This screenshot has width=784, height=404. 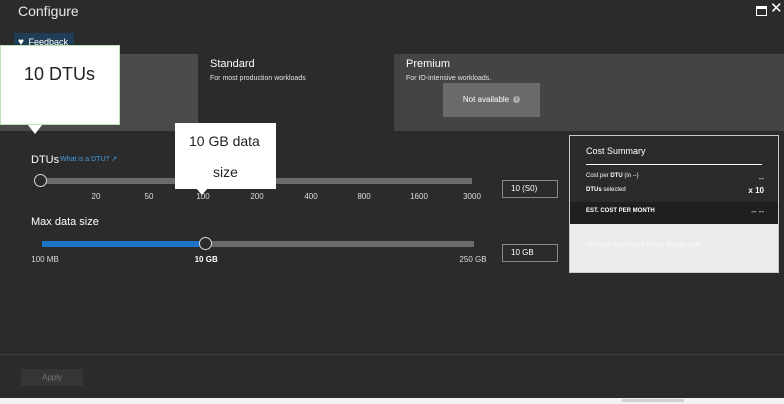 What do you see at coordinates (612, 176) in the screenshot?
I see `cost-per-dtu-label: Cost per DTU (in --)` at bounding box center [612, 176].